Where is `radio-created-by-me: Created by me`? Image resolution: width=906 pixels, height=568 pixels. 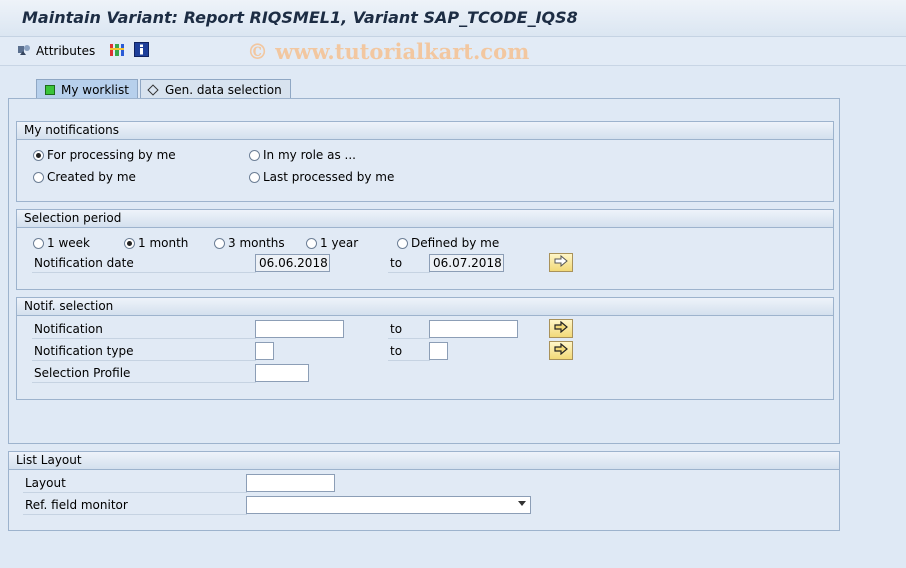
radio-created-by-me: Created by me is located at coordinates (84, 177).